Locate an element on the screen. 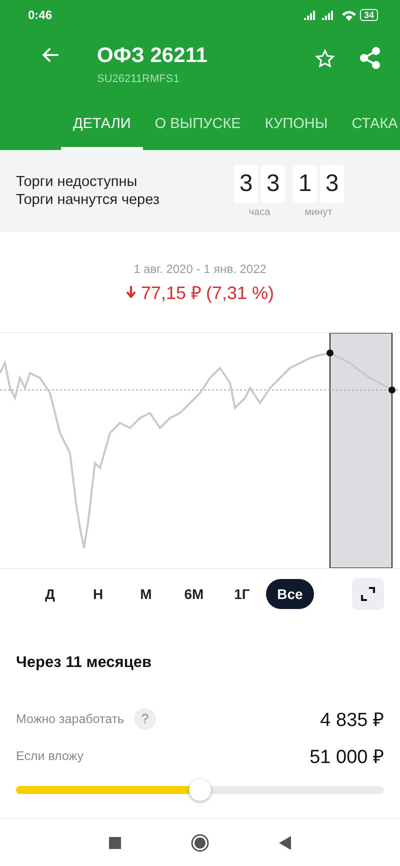  amount-slider is located at coordinates (200, 790).